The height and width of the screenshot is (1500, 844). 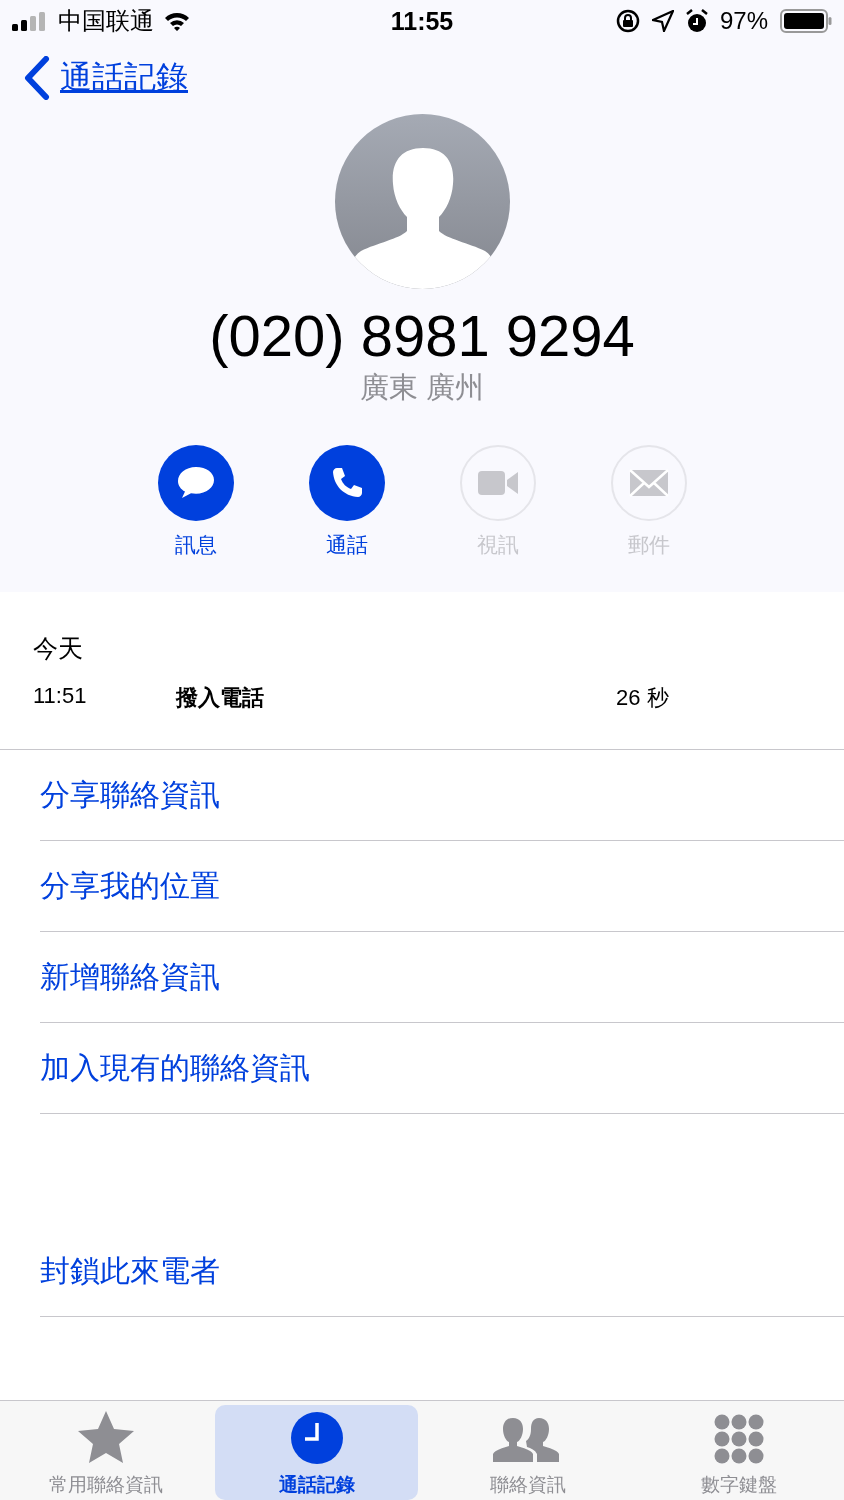 I want to click on phone-location: 廣東 廣州, so click(x=422, y=387).